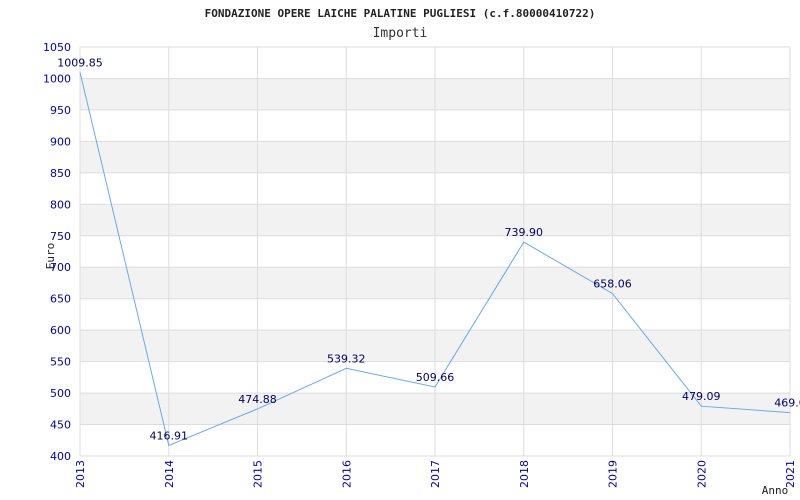 The image size is (800, 500). Describe the element at coordinates (60, 330) in the screenshot. I see `y-tick-label: 600` at that location.